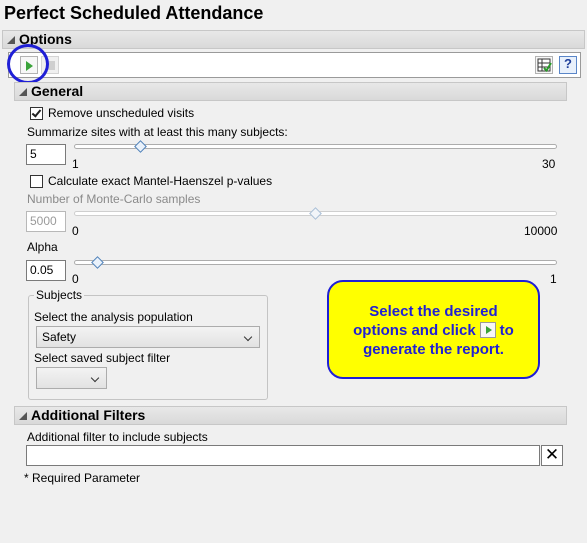  I want to click on clear-icon: ✕, so click(552, 454).